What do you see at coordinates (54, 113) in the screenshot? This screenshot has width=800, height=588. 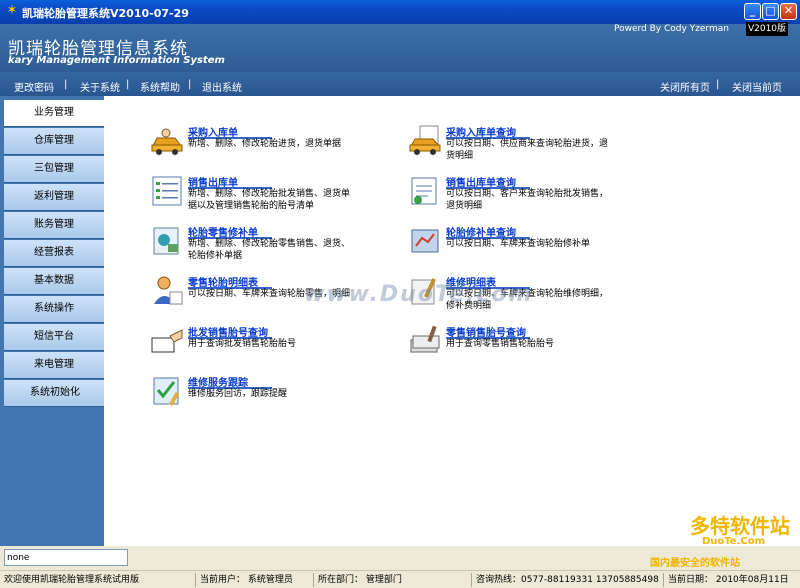 I see `sidebar-item-business: 业务管理` at bounding box center [54, 113].